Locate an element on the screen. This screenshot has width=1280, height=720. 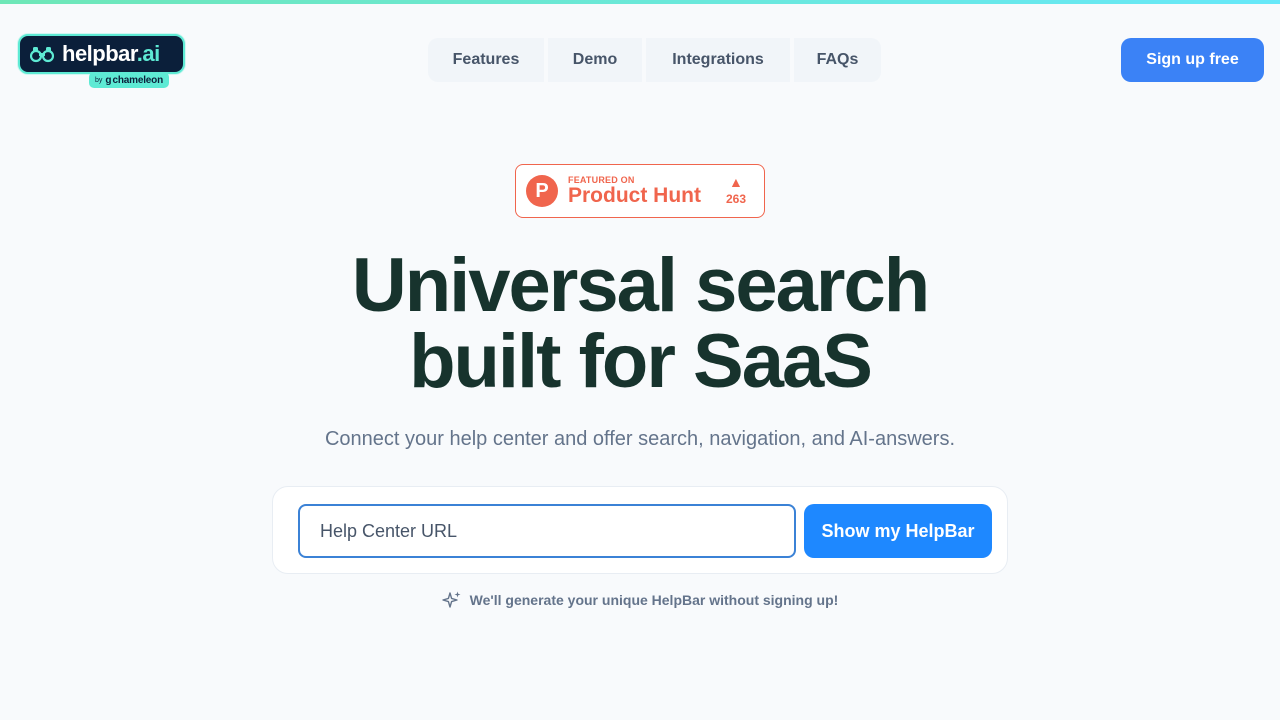
binoculars-icon is located at coordinates (43, 54).